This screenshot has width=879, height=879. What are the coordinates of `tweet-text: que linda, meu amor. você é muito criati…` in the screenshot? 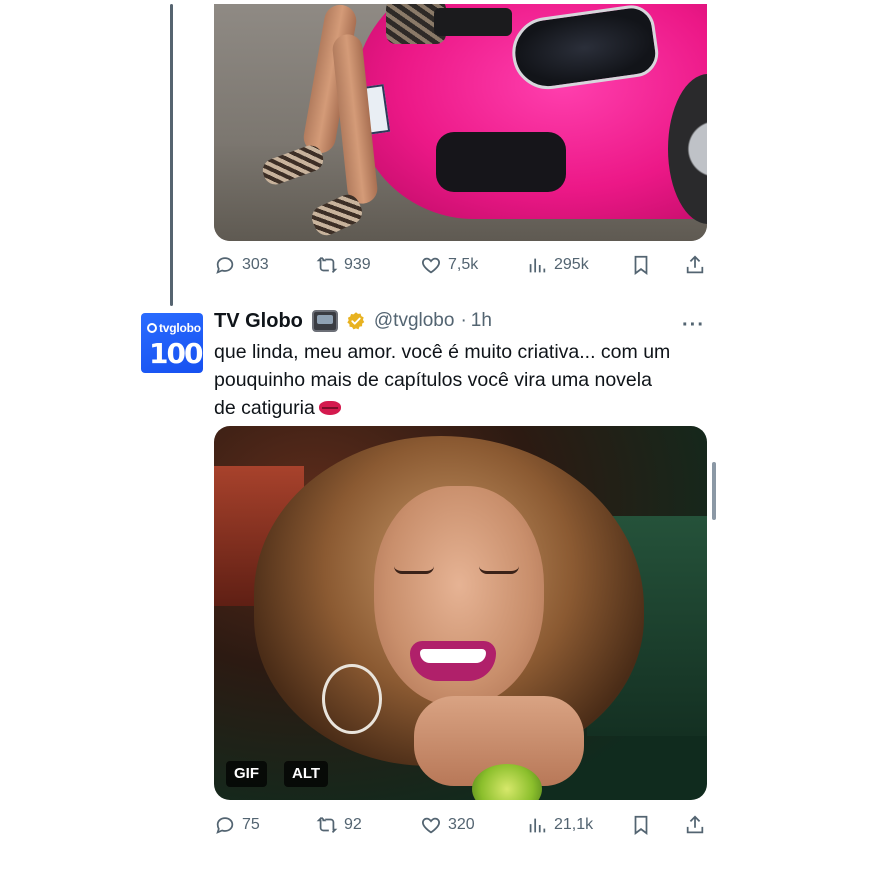 It's located at (464, 380).